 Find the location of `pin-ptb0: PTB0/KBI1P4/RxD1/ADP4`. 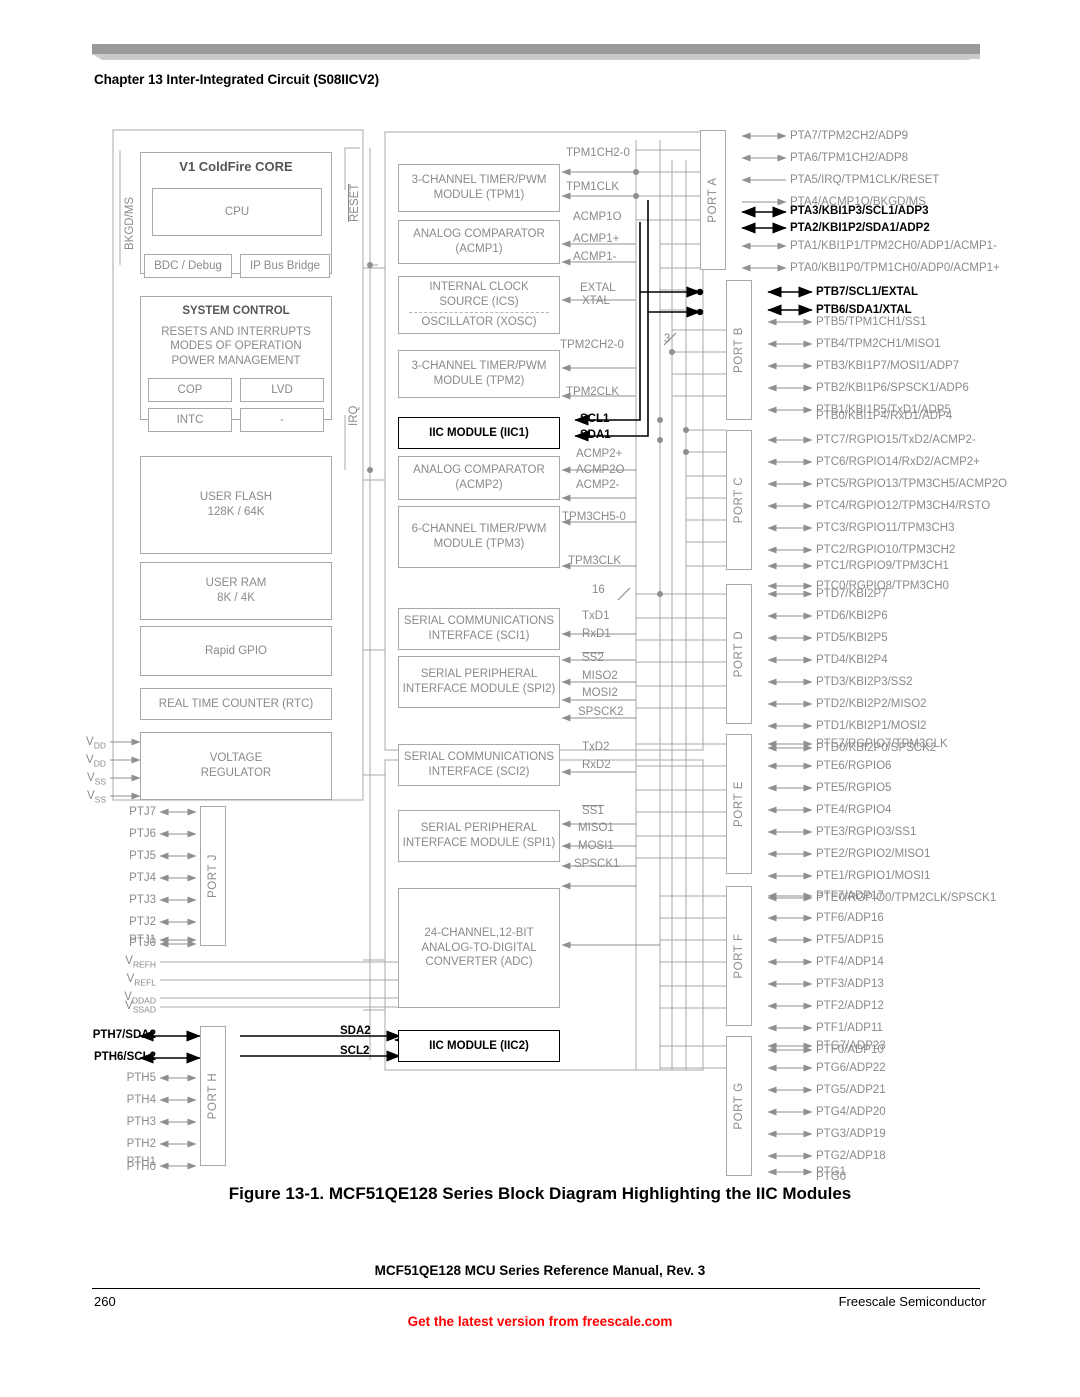

pin-ptb0: PTB0/KBI1P4/RxD1/ADP4 is located at coordinates (884, 416).